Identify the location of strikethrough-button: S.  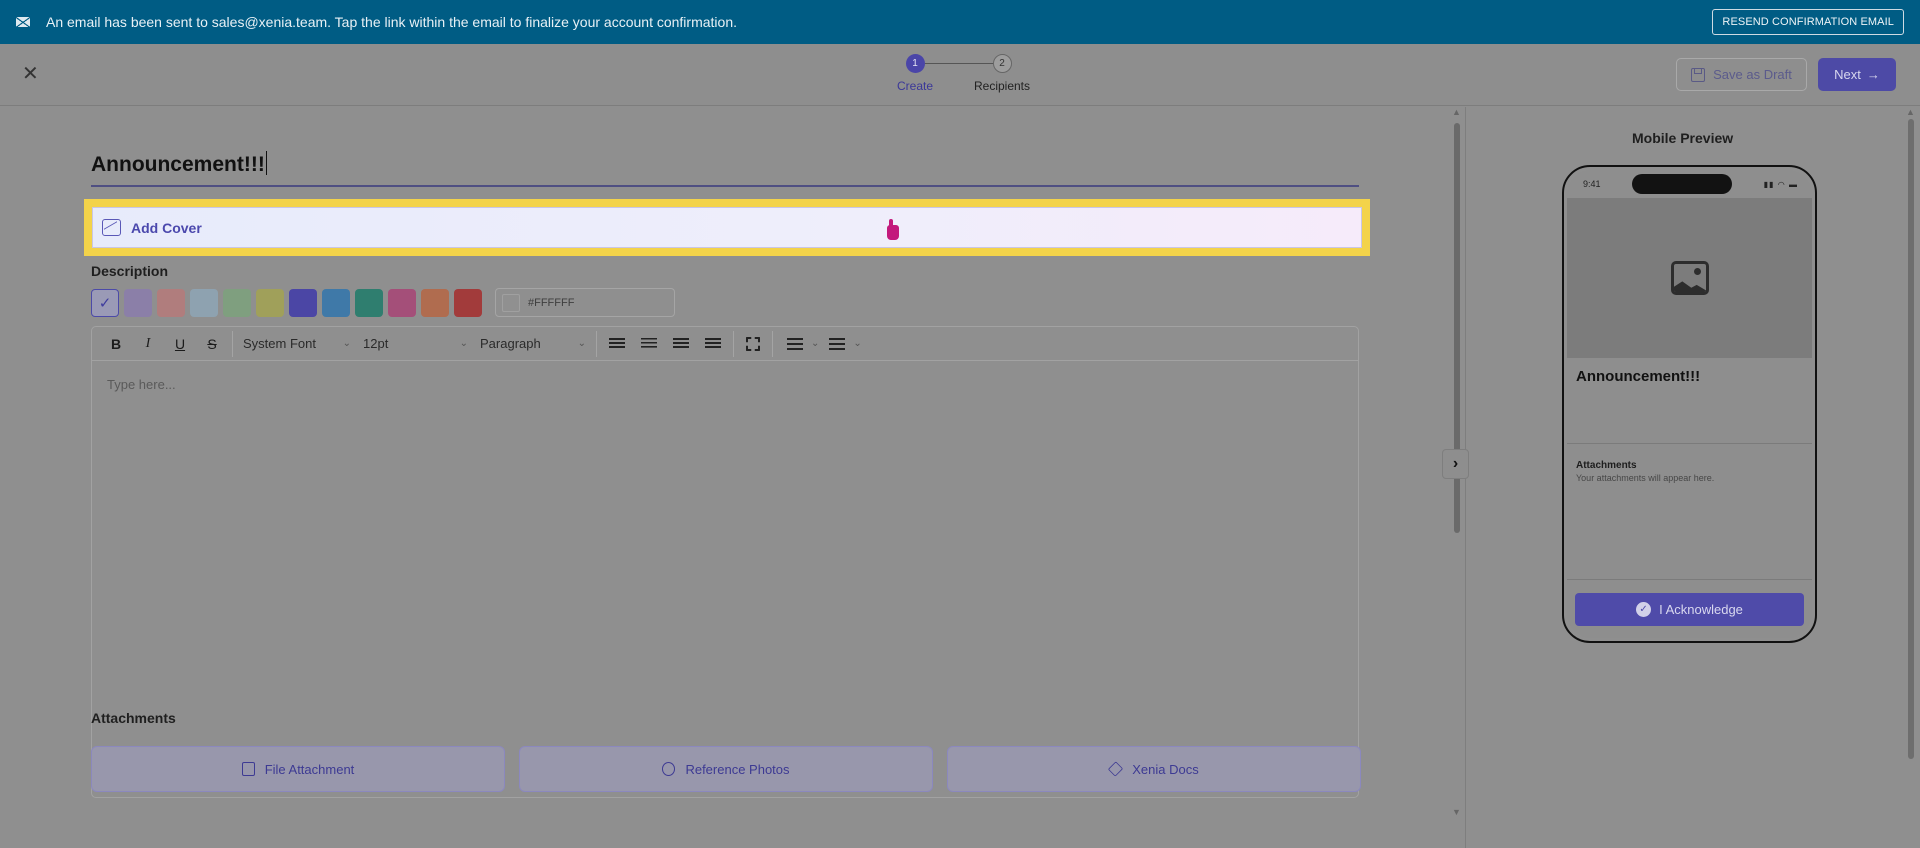
(212, 344).